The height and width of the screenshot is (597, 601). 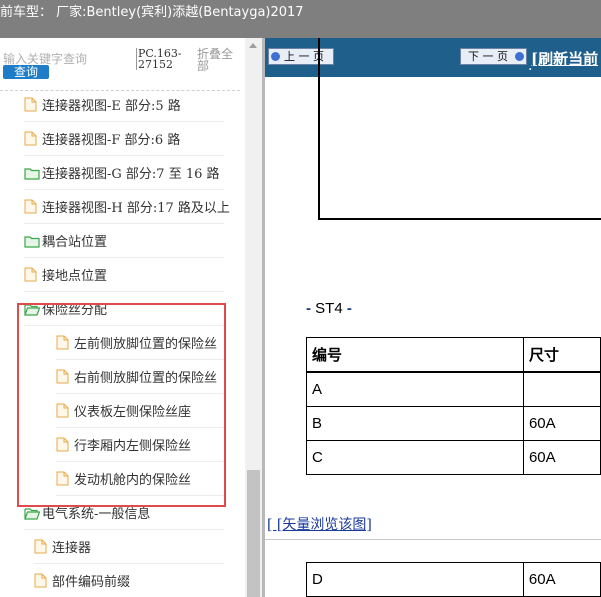 I want to click on table-header-row: 编号 尺寸, so click(x=453, y=355).